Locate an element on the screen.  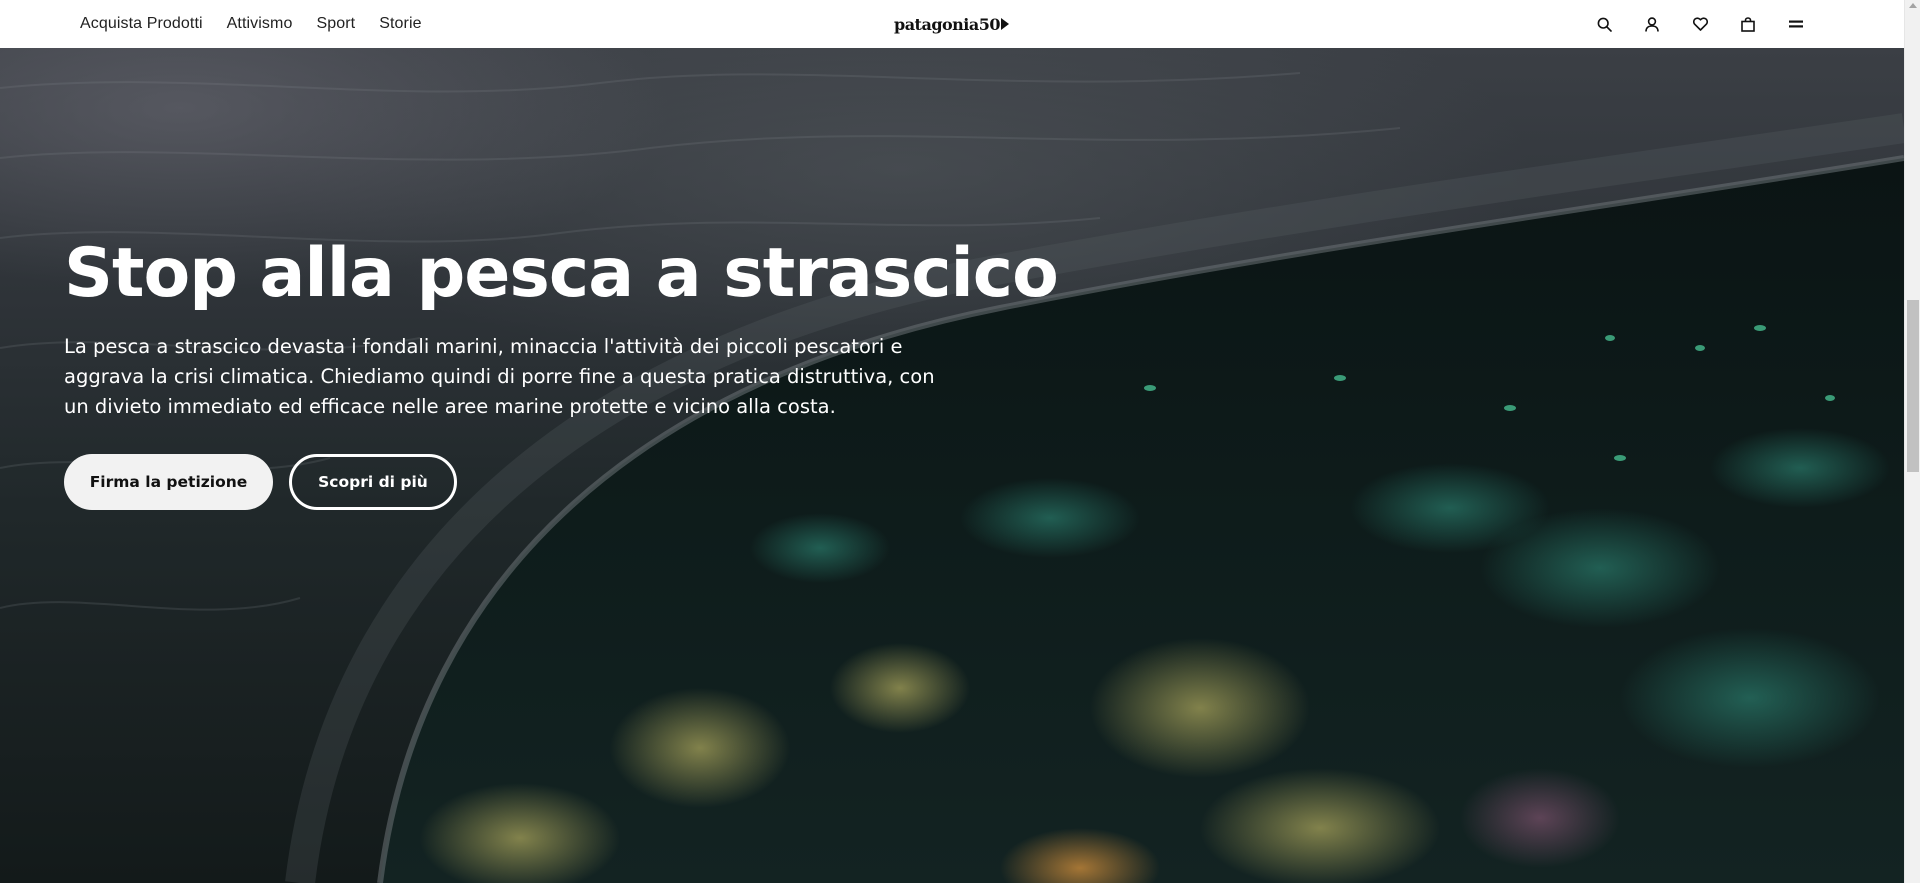
nav-stories: Storie is located at coordinates (400, 24).